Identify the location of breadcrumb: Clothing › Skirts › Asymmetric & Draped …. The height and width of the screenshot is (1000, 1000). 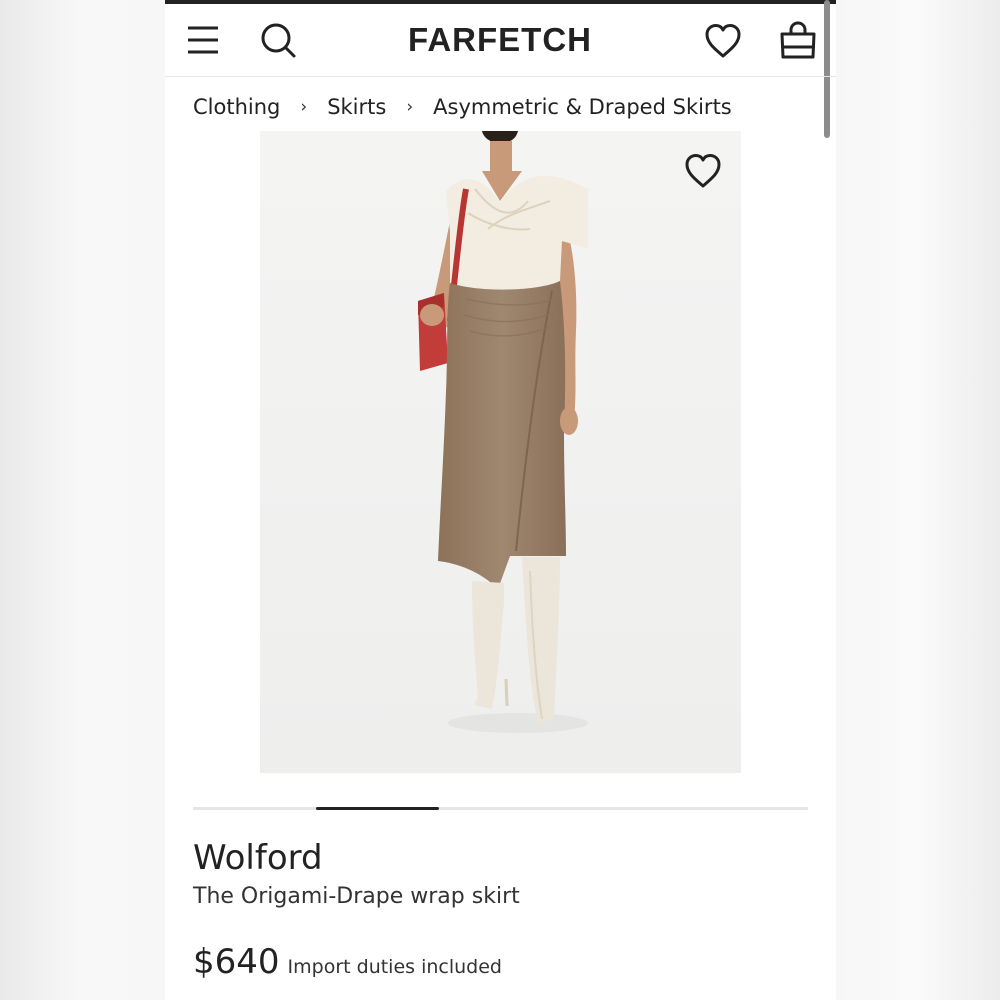
(462, 107).